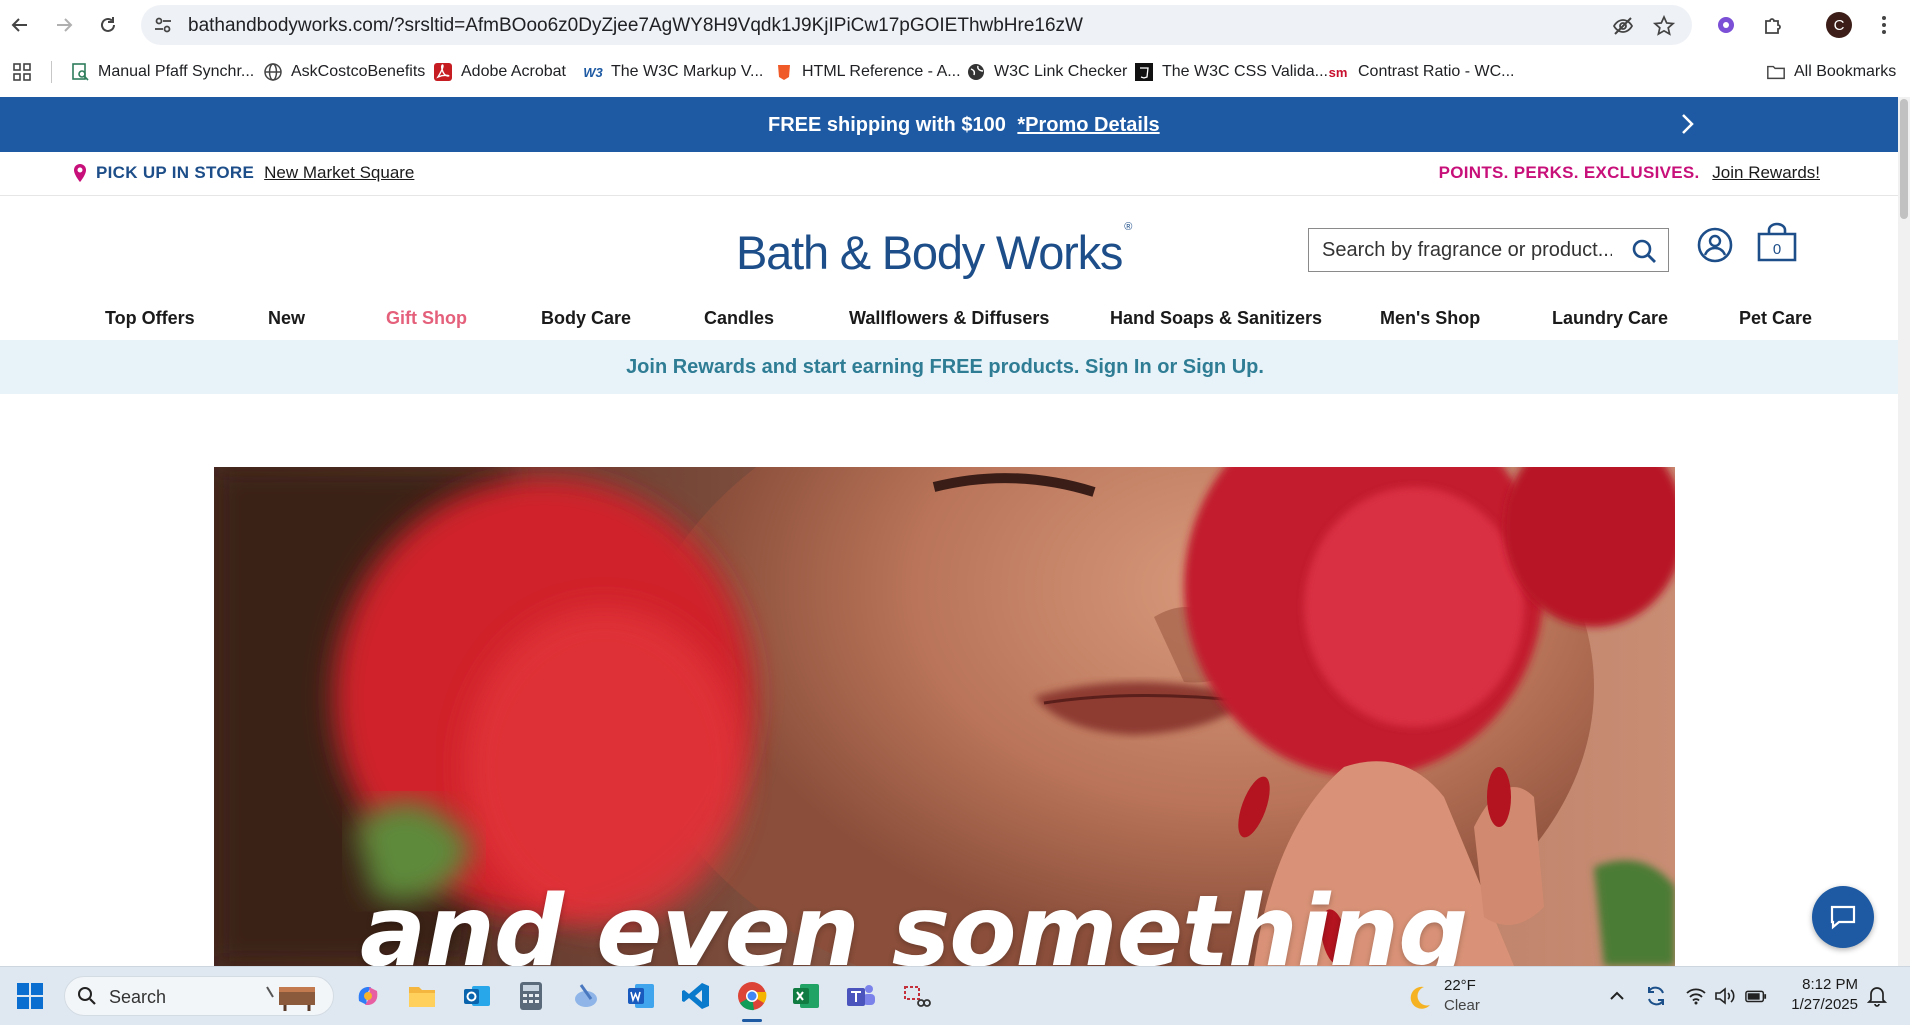 The image size is (1910, 1025). Describe the element at coordinates (1766, 172) in the screenshot. I see `join-rewards-link: Join Rewards!` at that location.